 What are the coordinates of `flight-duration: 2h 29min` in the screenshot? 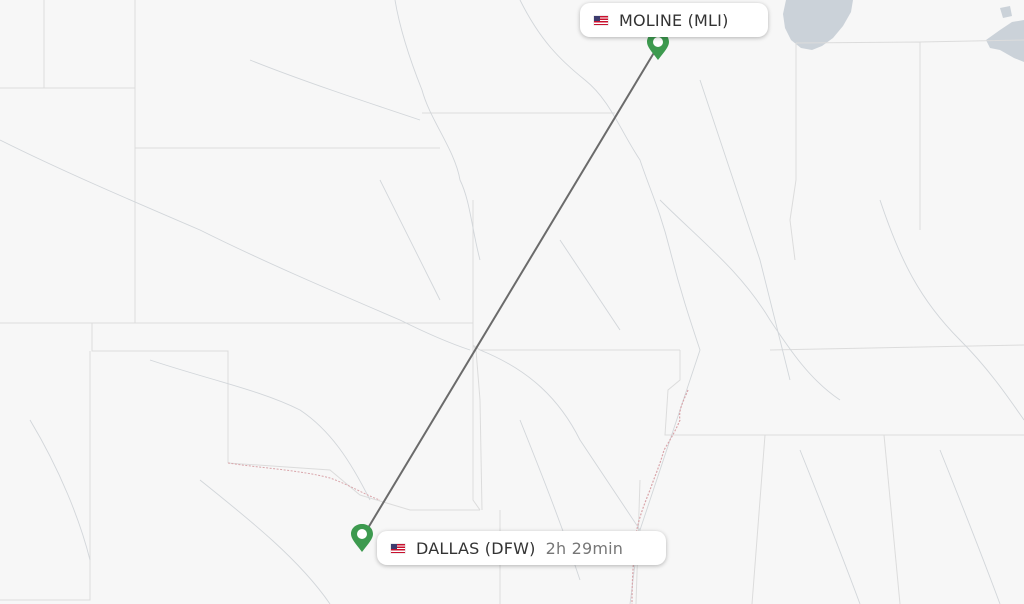 It's located at (584, 548).